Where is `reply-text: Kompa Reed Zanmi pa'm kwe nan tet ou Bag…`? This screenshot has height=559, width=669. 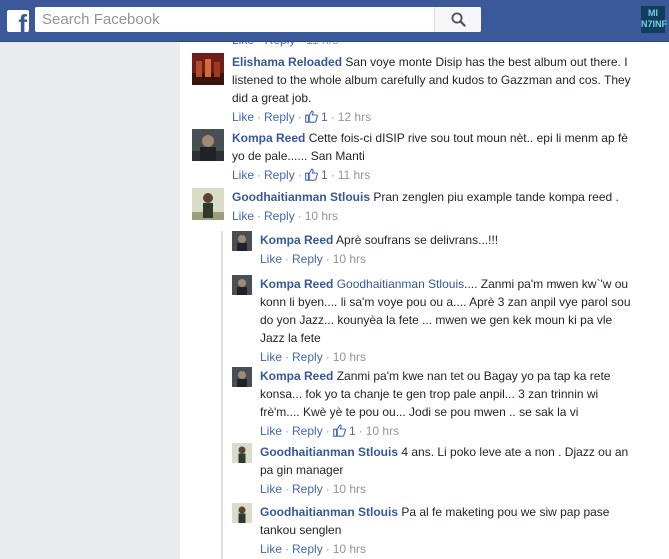 reply-text: Kompa Reed Zanmi pa'm kwe nan tet ou Bag… is located at coordinates (450, 394).